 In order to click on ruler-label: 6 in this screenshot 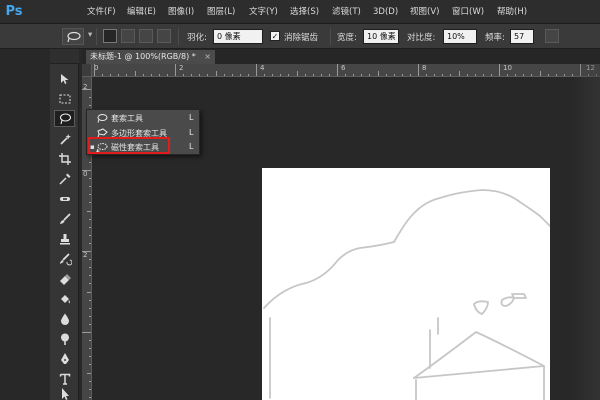, I will do `click(343, 68)`.